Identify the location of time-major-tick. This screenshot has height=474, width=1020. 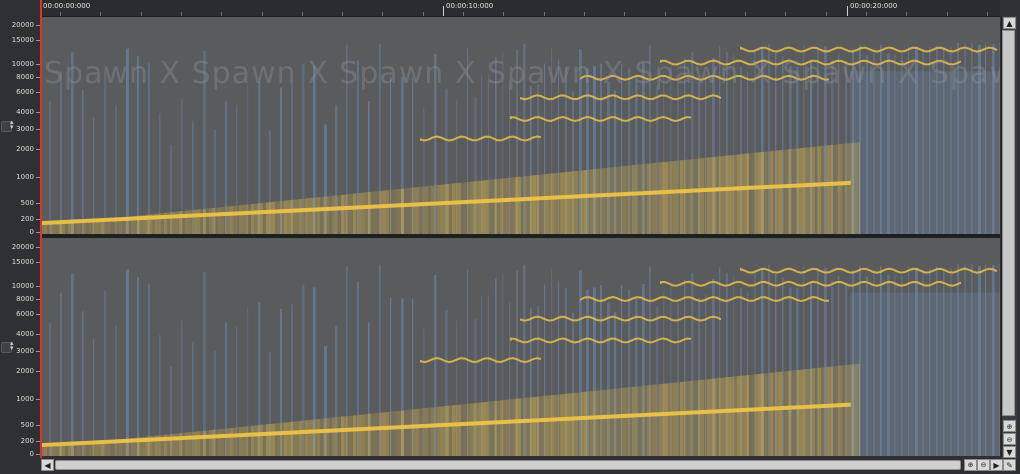
(443, 11).